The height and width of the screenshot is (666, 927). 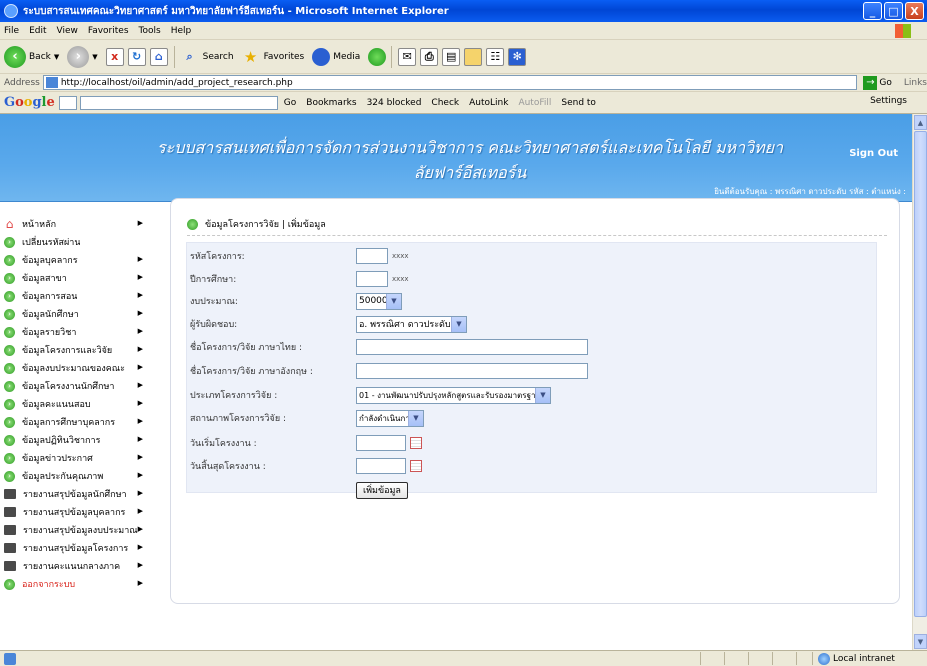 I want to click on scroll-thumb, so click(x=920, y=374).